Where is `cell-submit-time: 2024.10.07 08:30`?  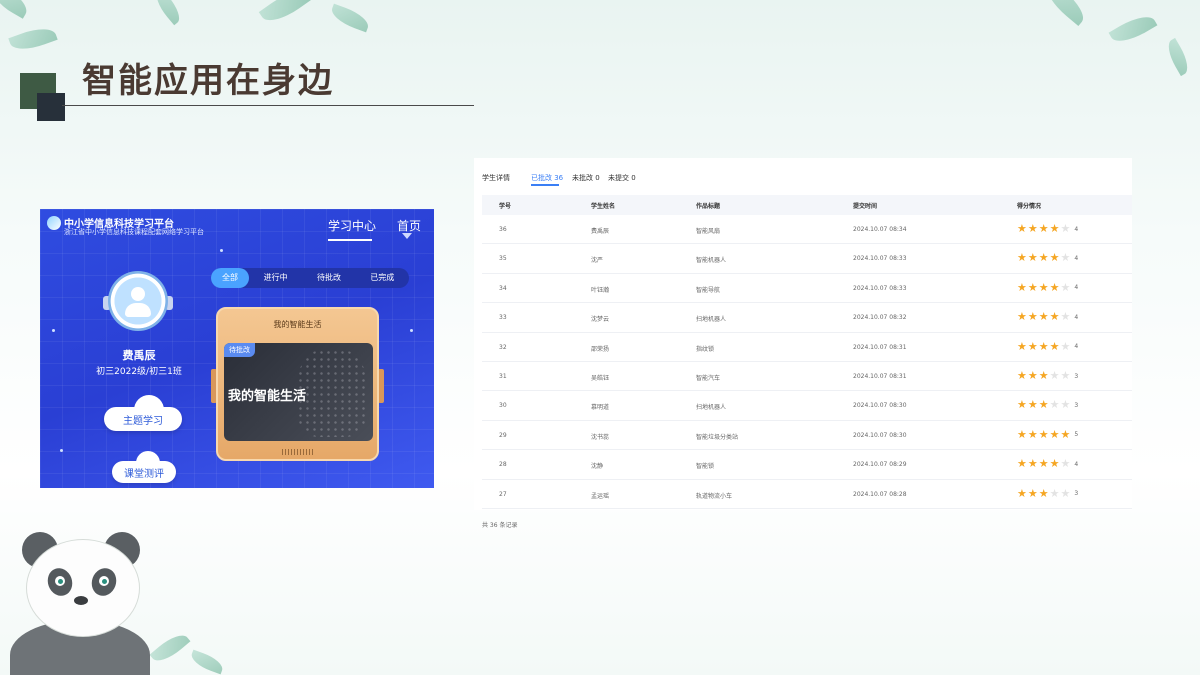
cell-submit-time: 2024.10.07 08:30 is located at coordinates (880, 406).